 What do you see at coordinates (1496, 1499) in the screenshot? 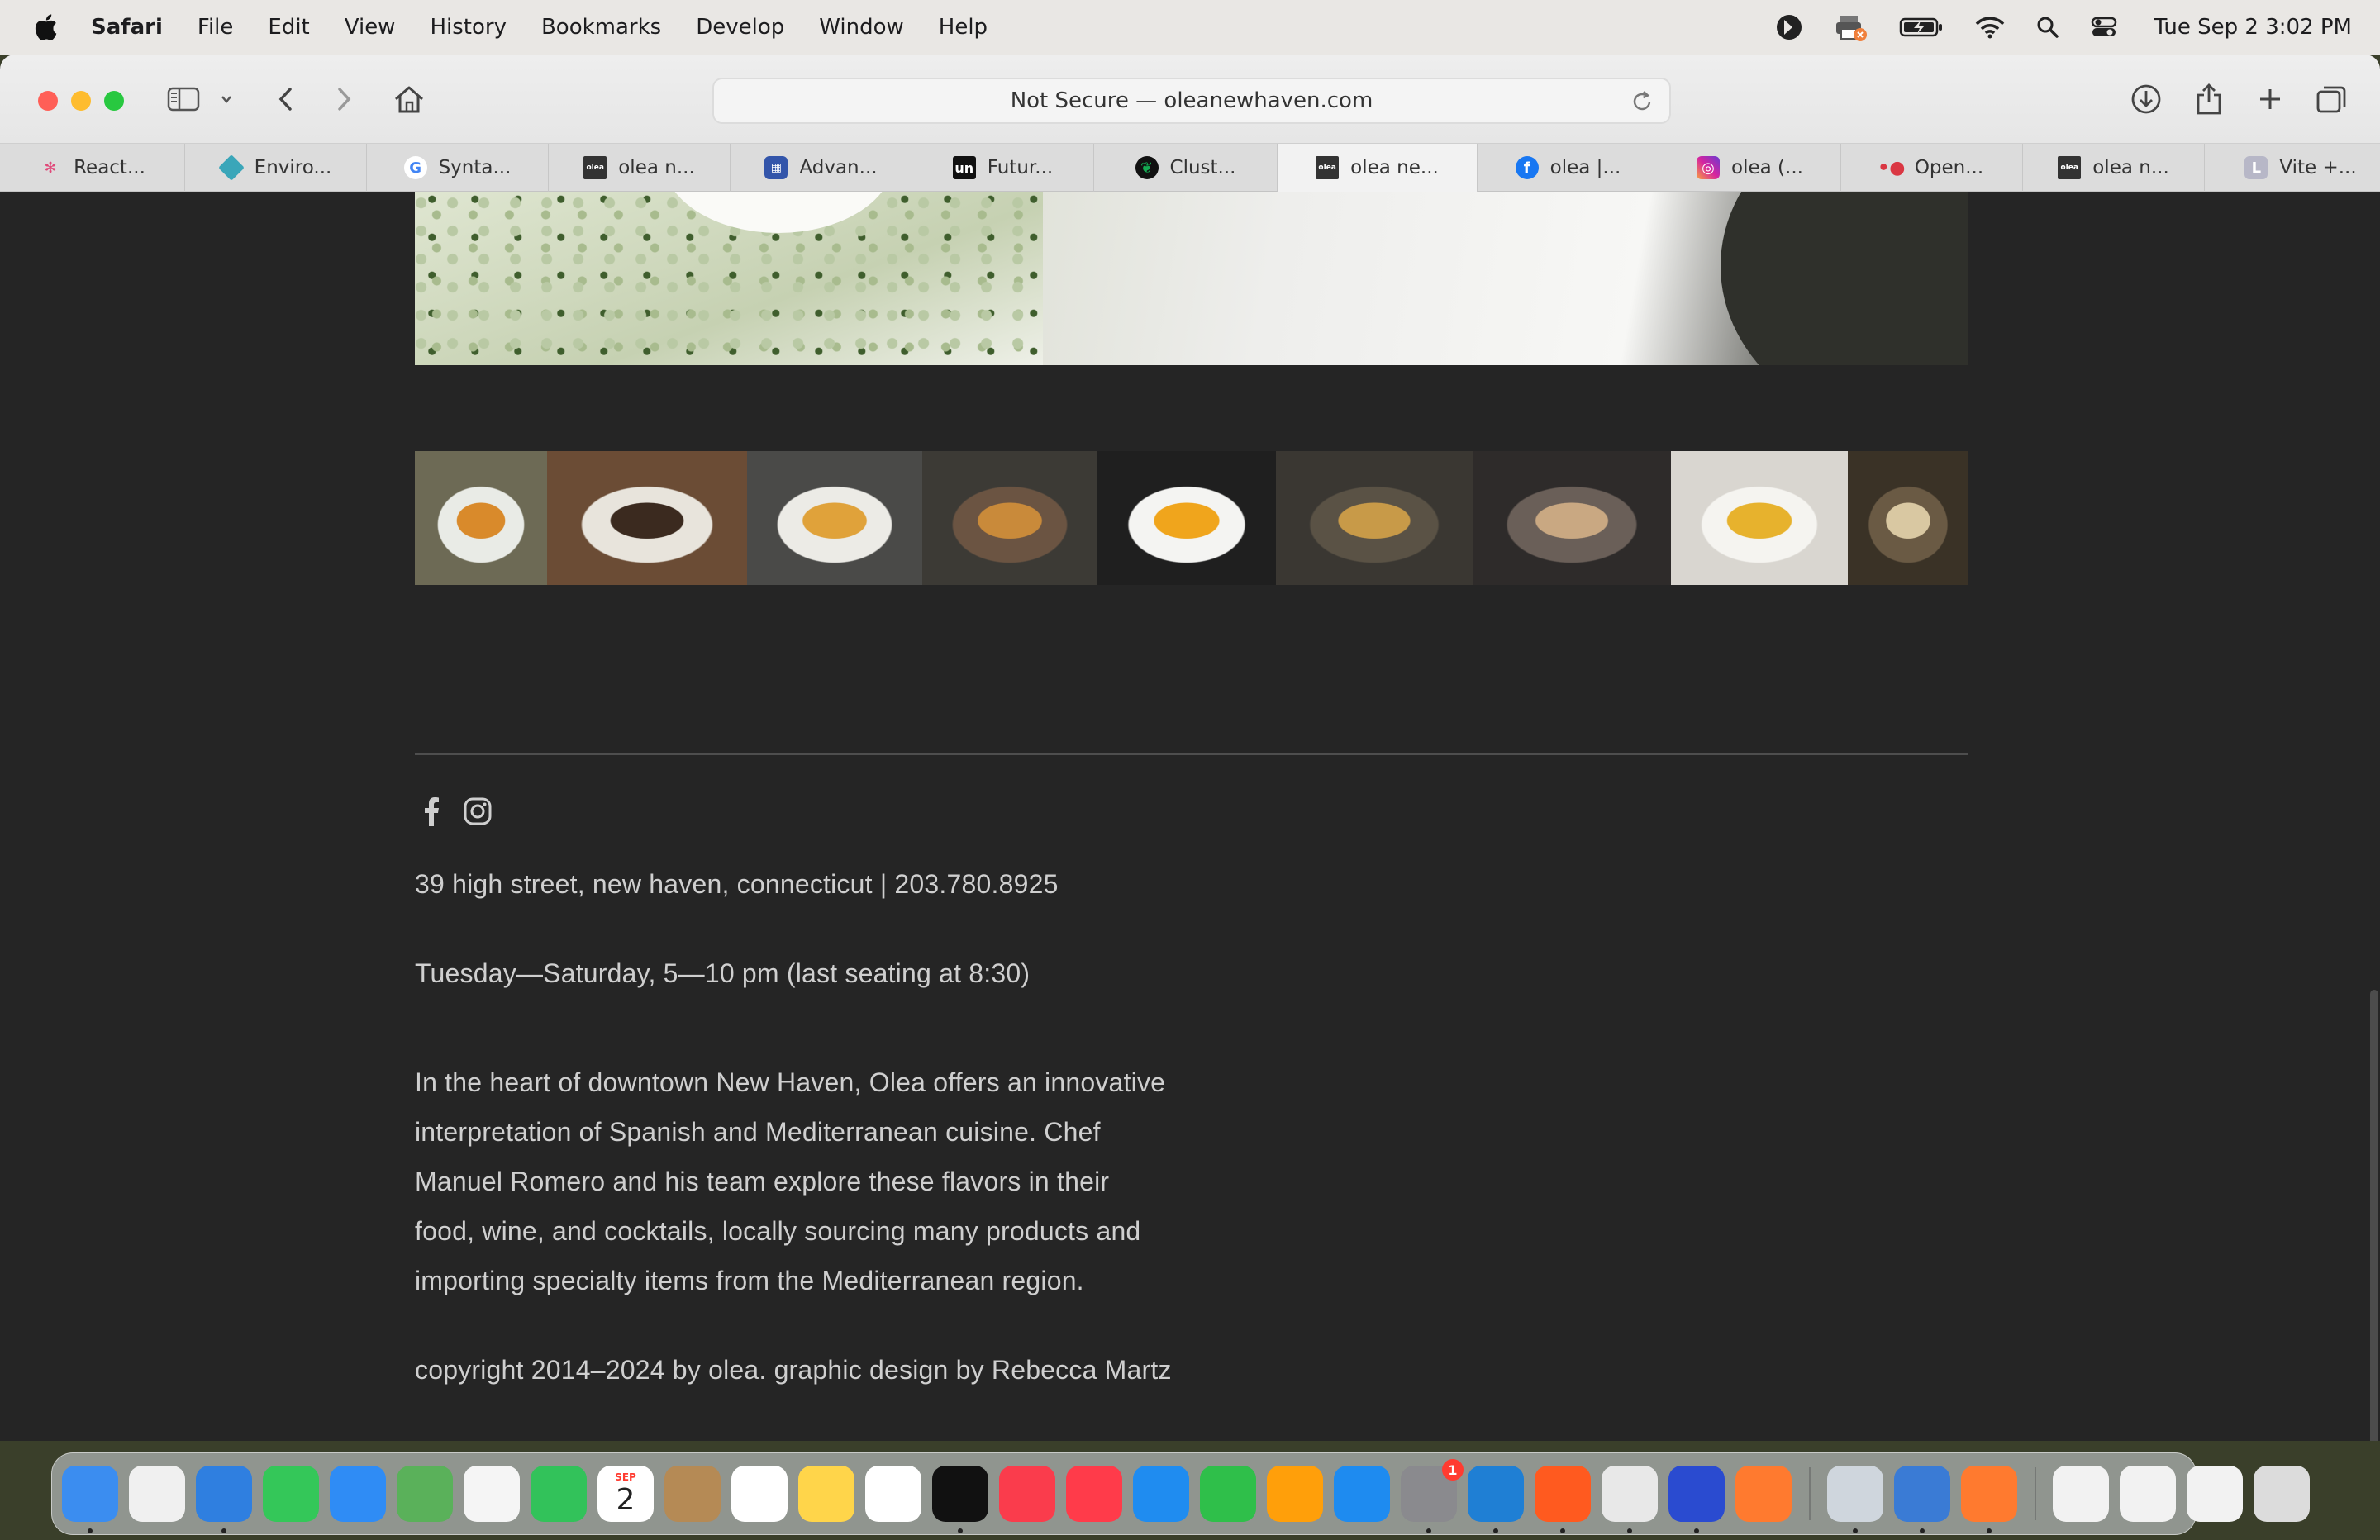
I see `vscode-icon` at bounding box center [1496, 1499].